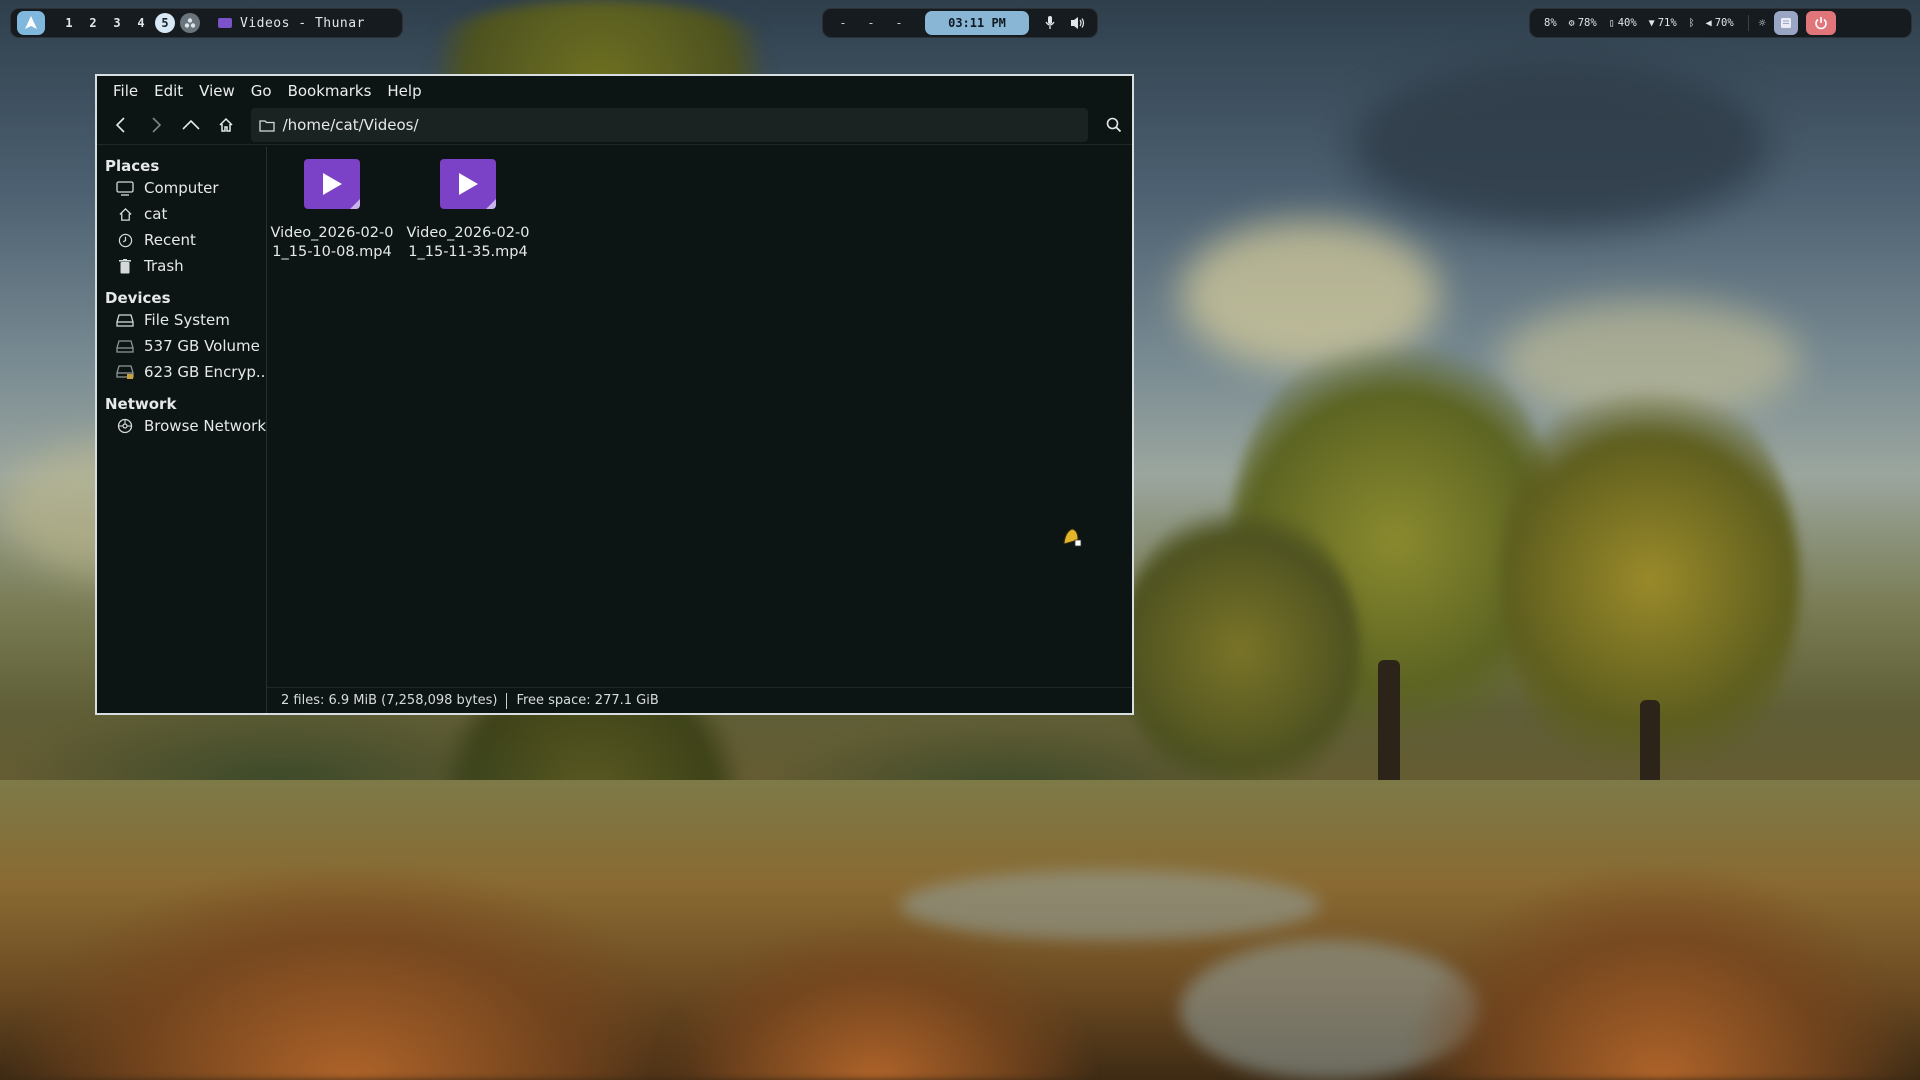  I want to click on places-heading: Places, so click(132, 166).